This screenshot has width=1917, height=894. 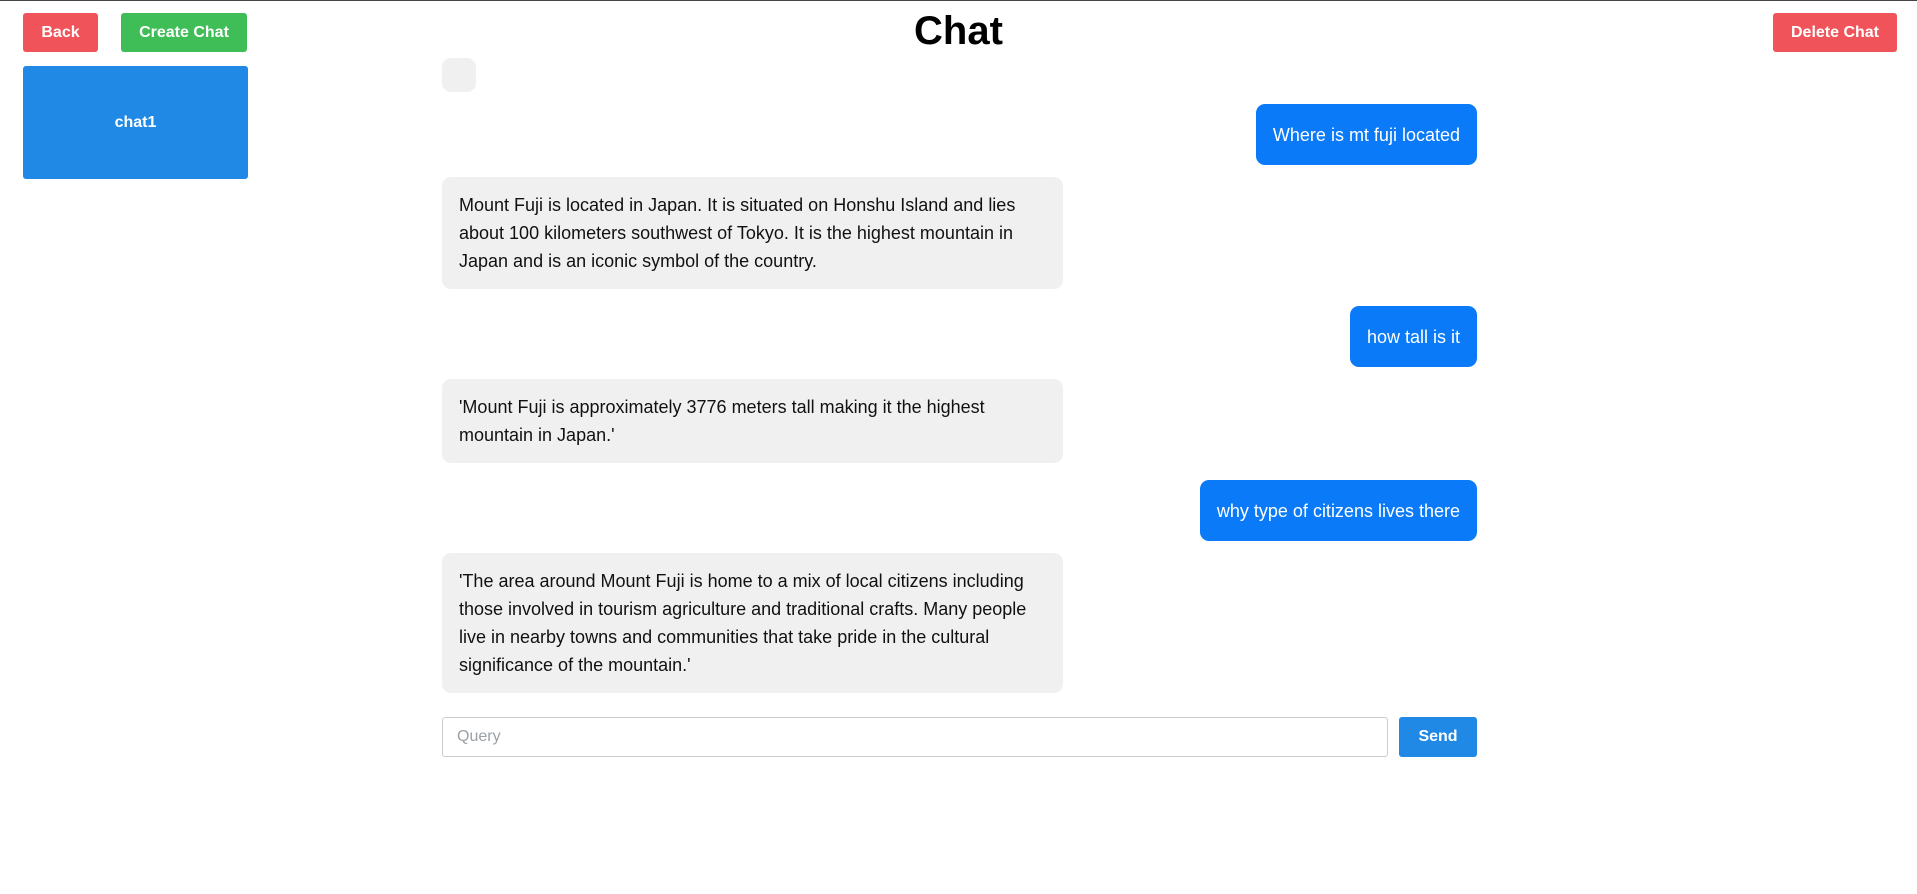 What do you see at coordinates (1438, 737) in the screenshot?
I see `send-button: Send` at bounding box center [1438, 737].